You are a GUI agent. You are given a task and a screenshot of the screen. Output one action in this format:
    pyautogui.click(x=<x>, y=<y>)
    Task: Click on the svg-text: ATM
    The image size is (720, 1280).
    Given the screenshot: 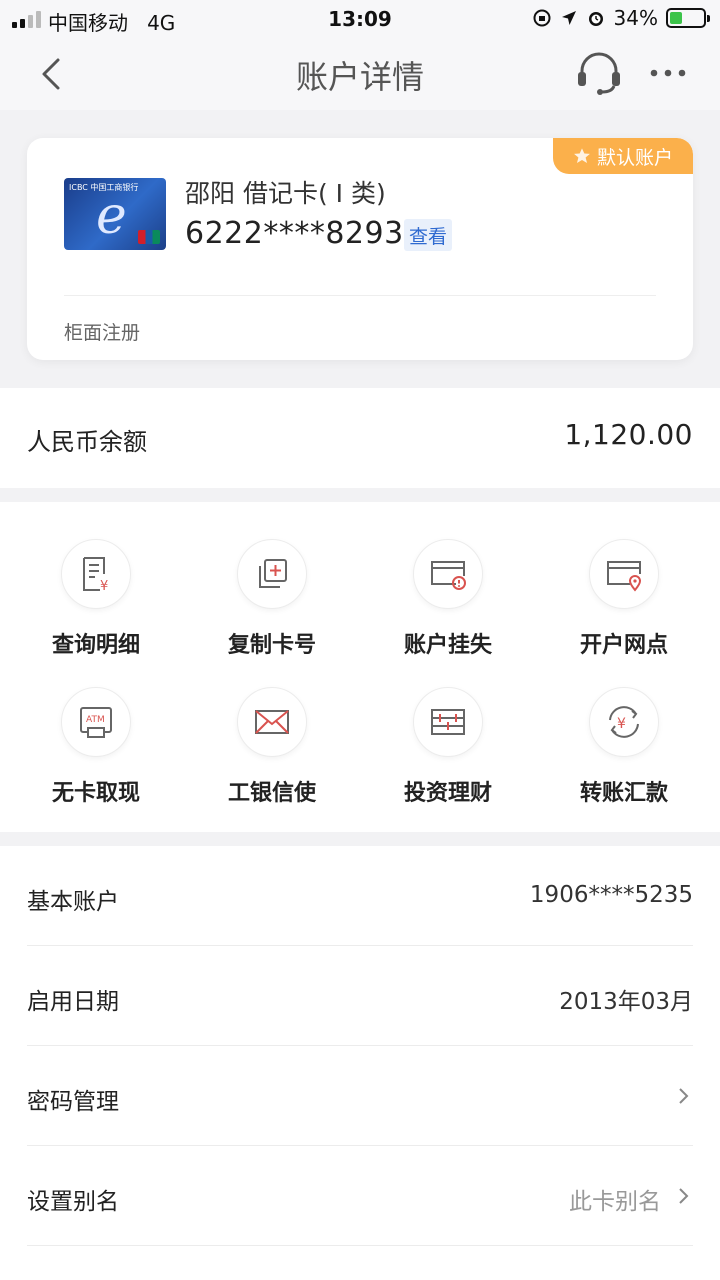 What is the action you would take?
    pyautogui.click(x=95, y=720)
    